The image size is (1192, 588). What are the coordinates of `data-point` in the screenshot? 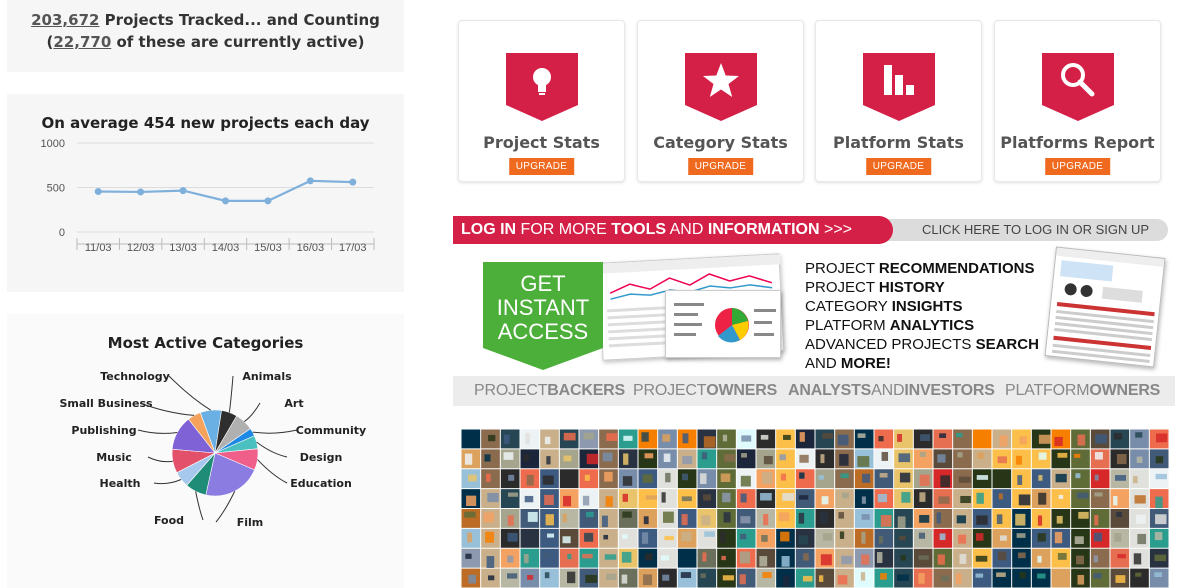 It's located at (353, 182).